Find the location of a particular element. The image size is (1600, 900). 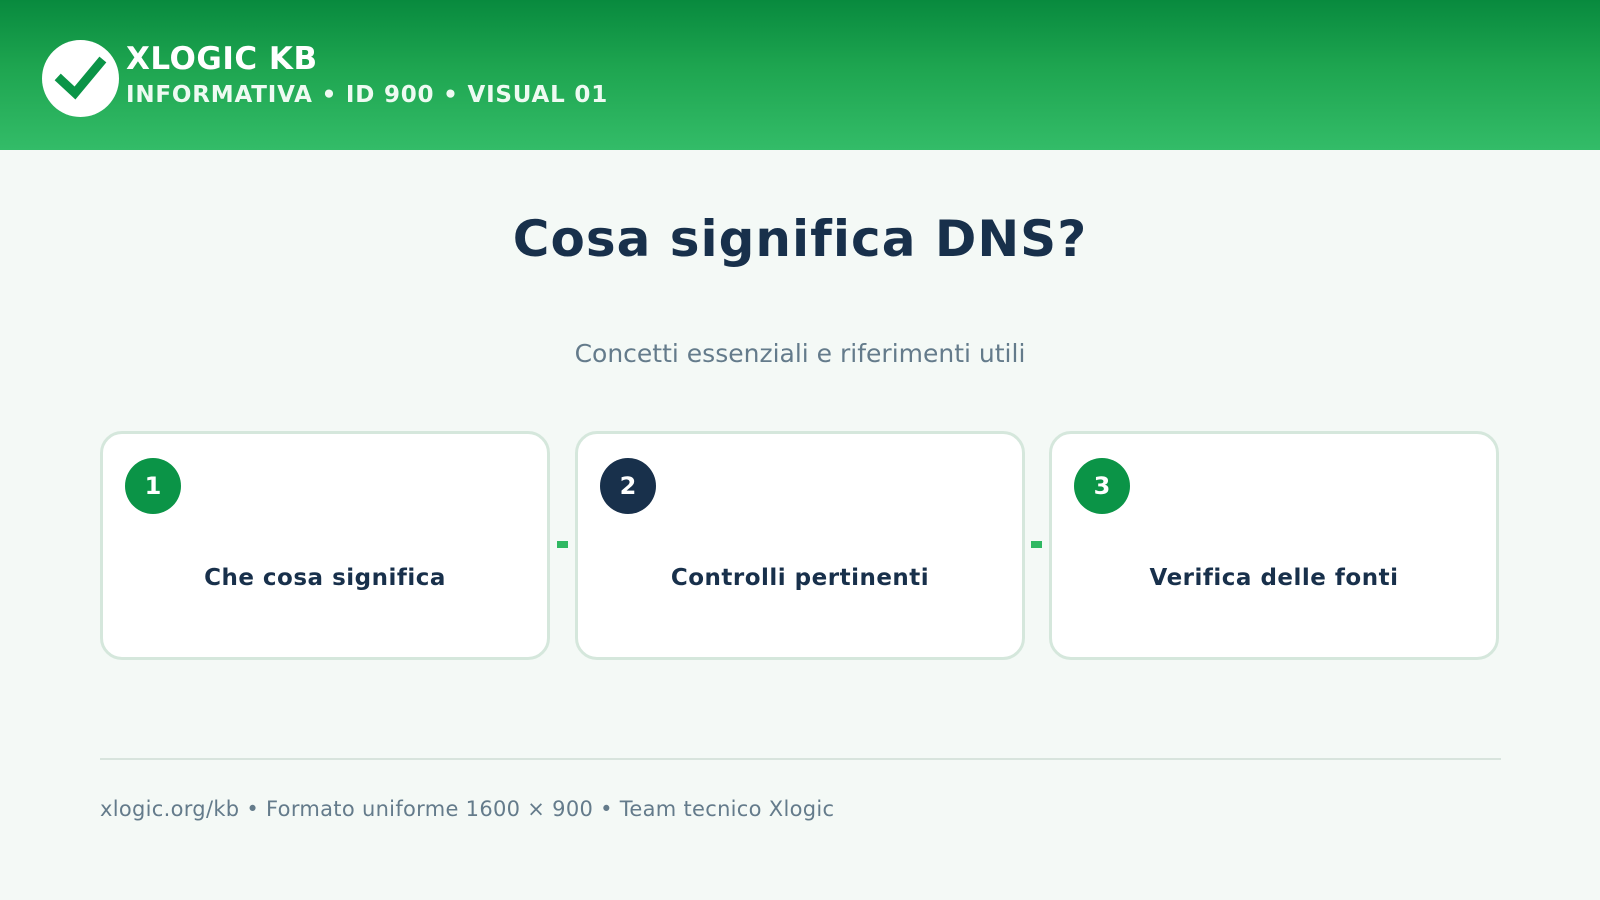

check-icon is located at coordinates (80, 78).